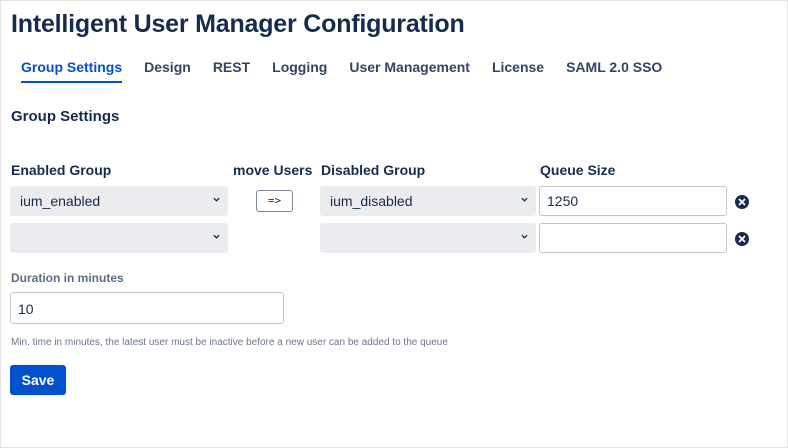 The width and height of the screenshot is (788, 448). What do you see at coordinates (299, 71) in the screenshot?
I see `tab-logging: Logging` at bounding box center [299, 71].